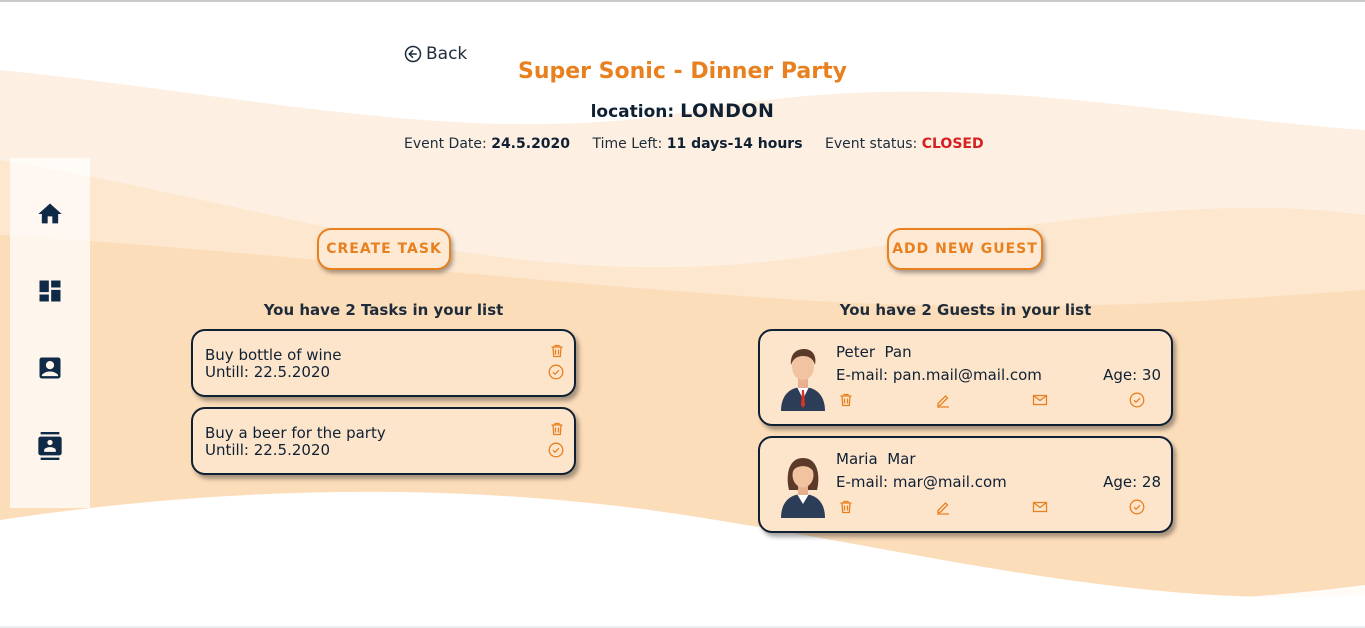 The width and height of the screenshot is (1365, 628). I want to click on time-left-label: Time Left:, so click(627, 144).